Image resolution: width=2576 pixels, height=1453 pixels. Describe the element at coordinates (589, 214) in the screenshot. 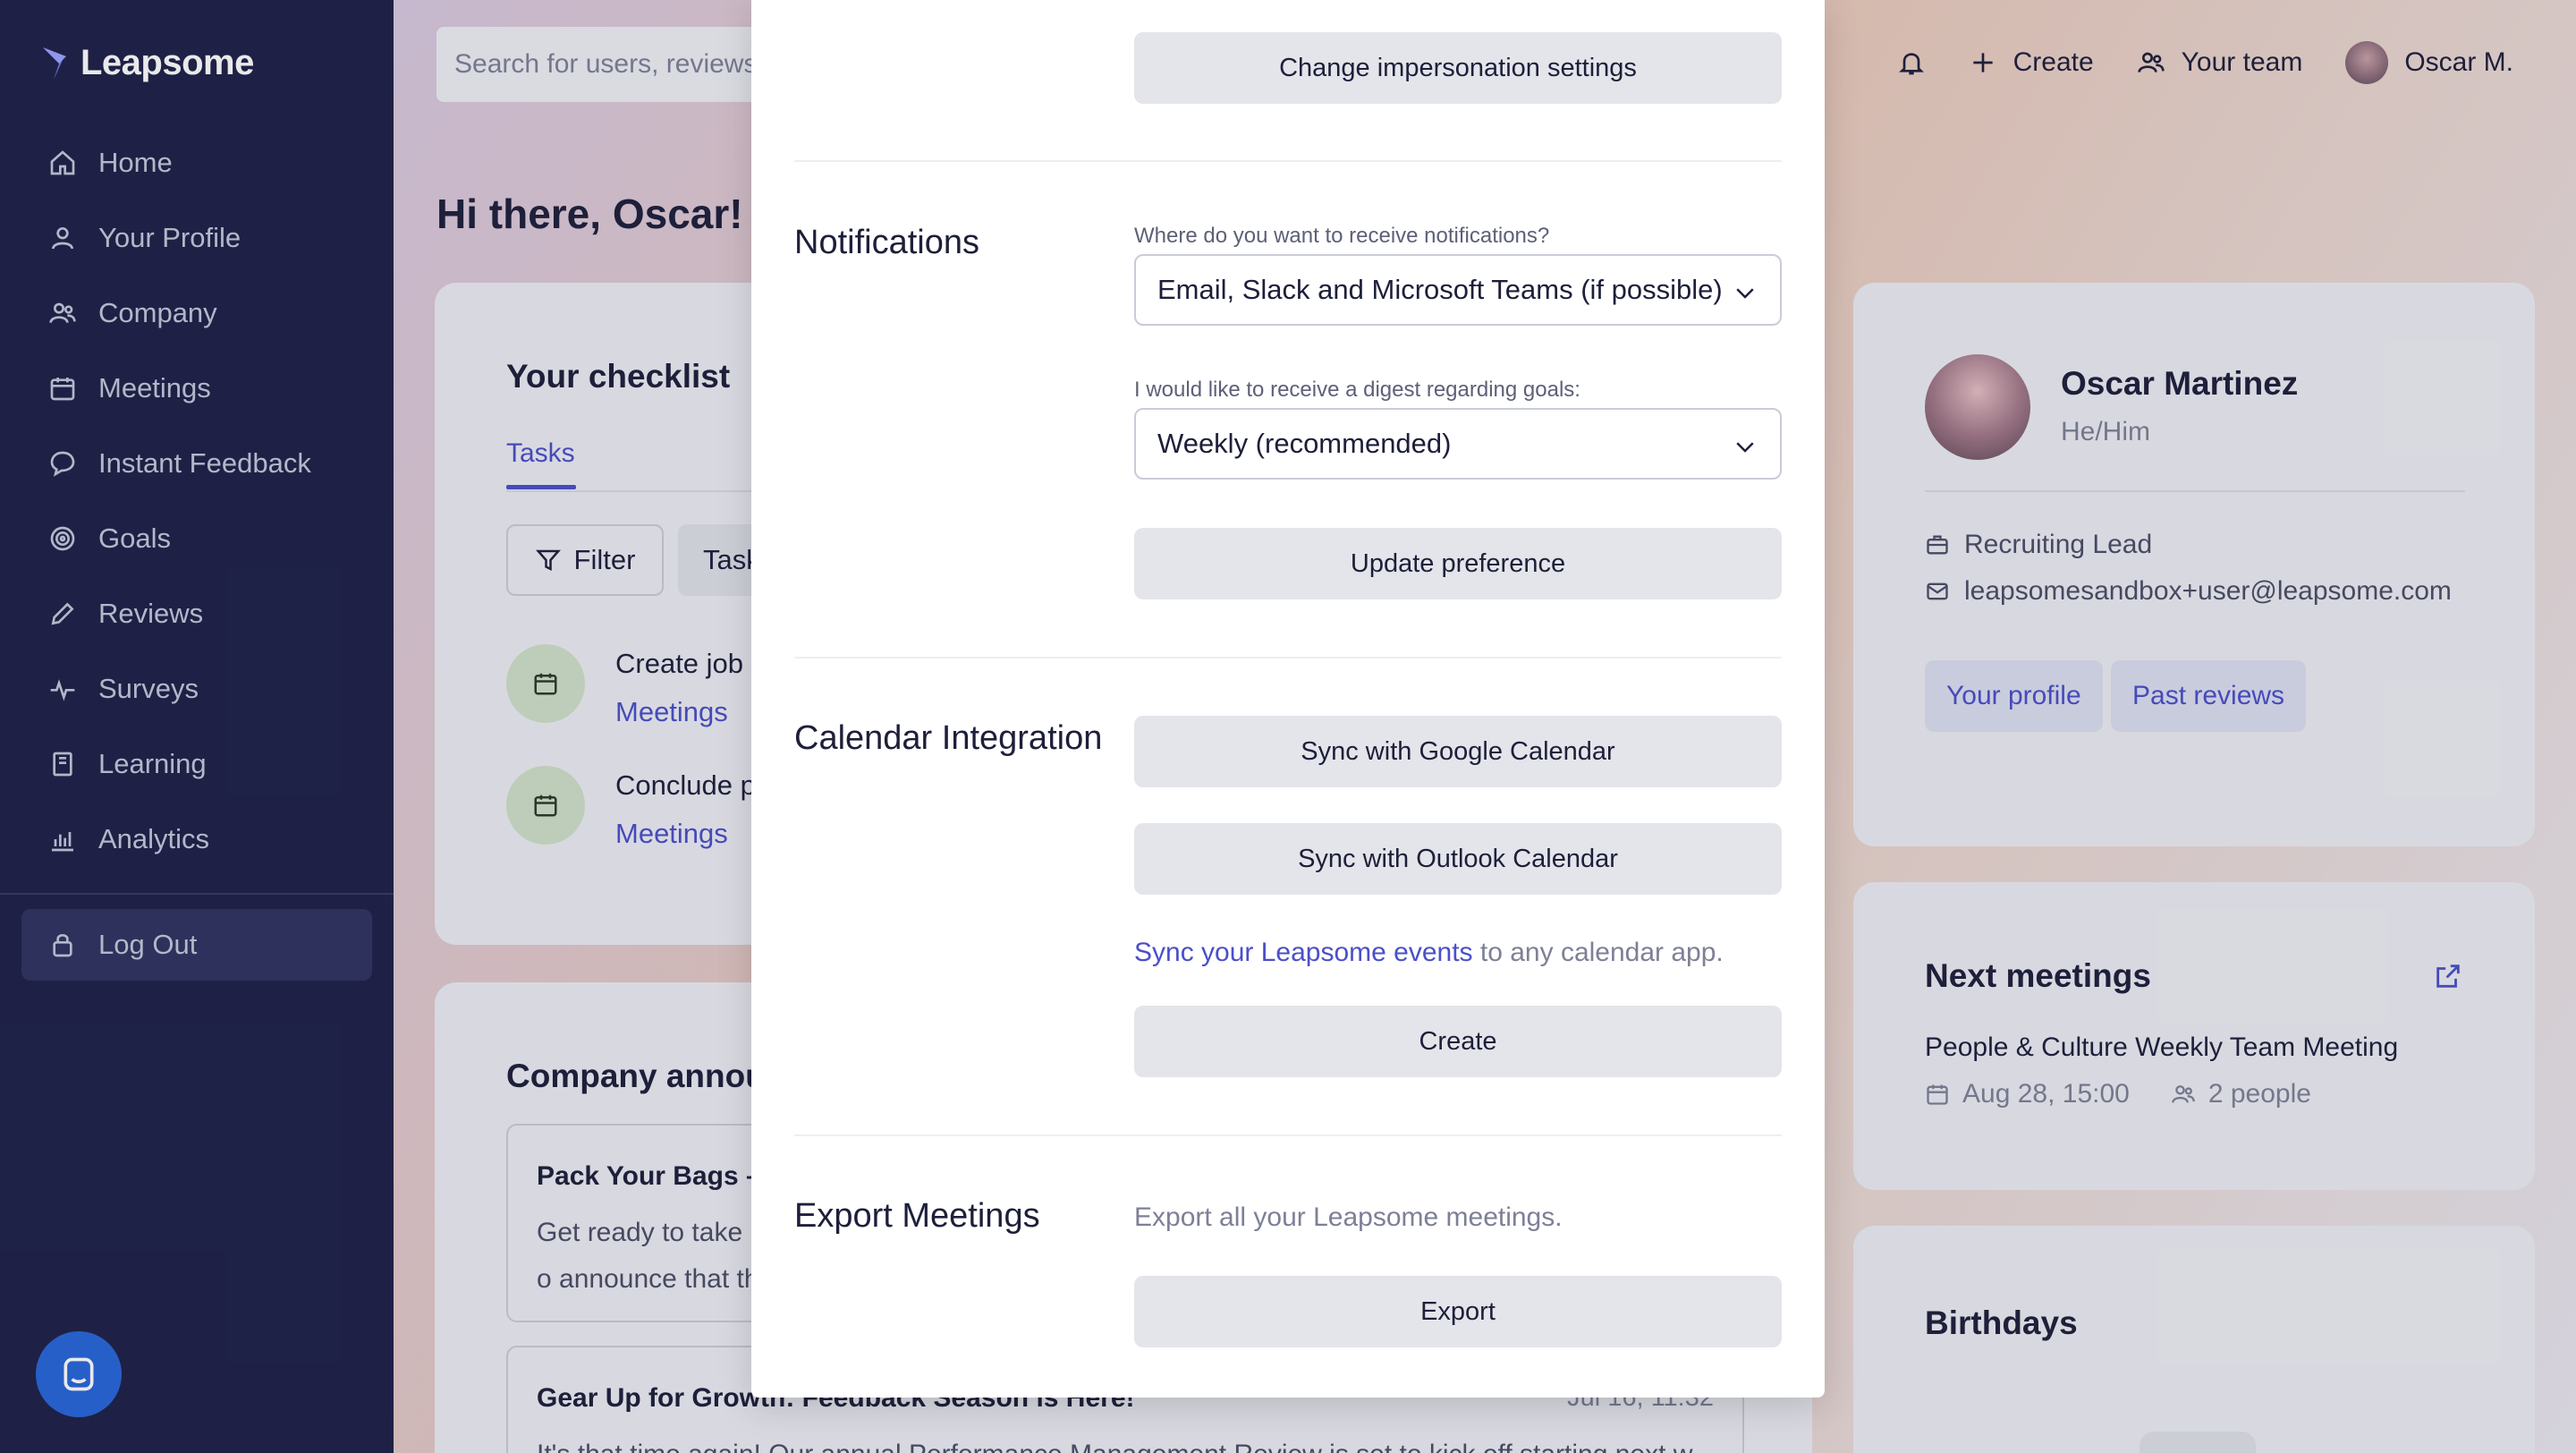

I see `page-greeting: Hi there, Oscar!` at that location.